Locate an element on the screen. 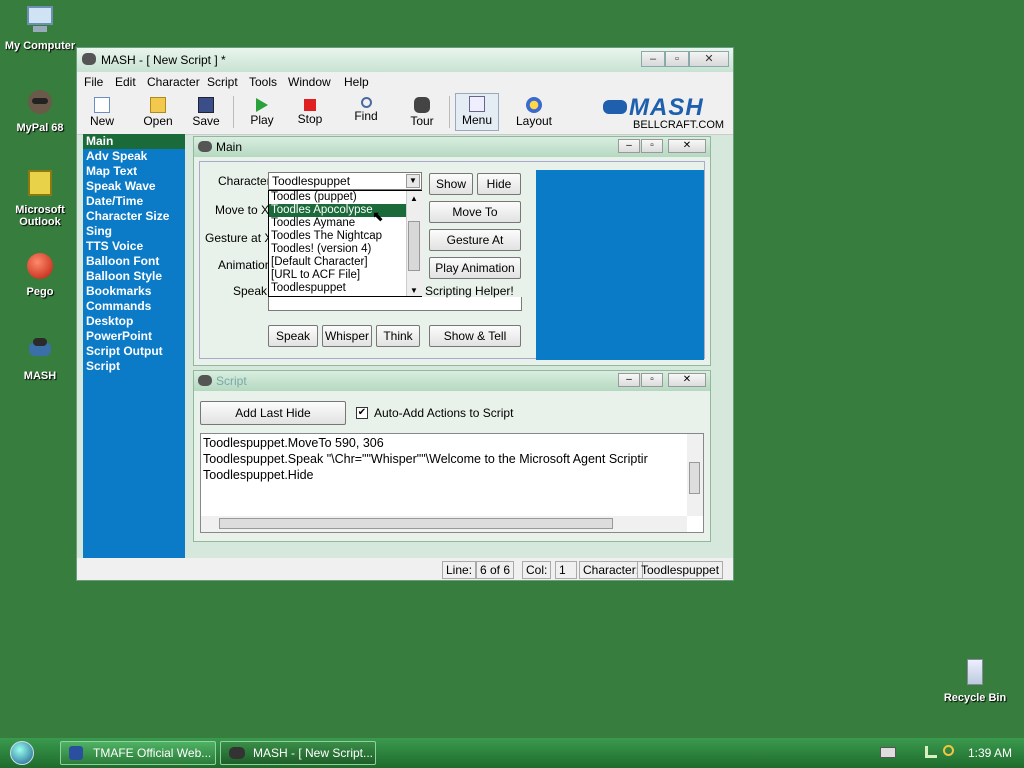 The image size is (1024, 768). auto-add-label: Auto-Add Actions to Script is located at coordinates (444, 413).